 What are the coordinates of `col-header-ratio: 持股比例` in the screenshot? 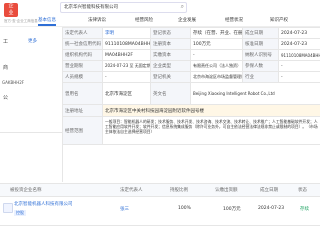 It's located at (179, 190).